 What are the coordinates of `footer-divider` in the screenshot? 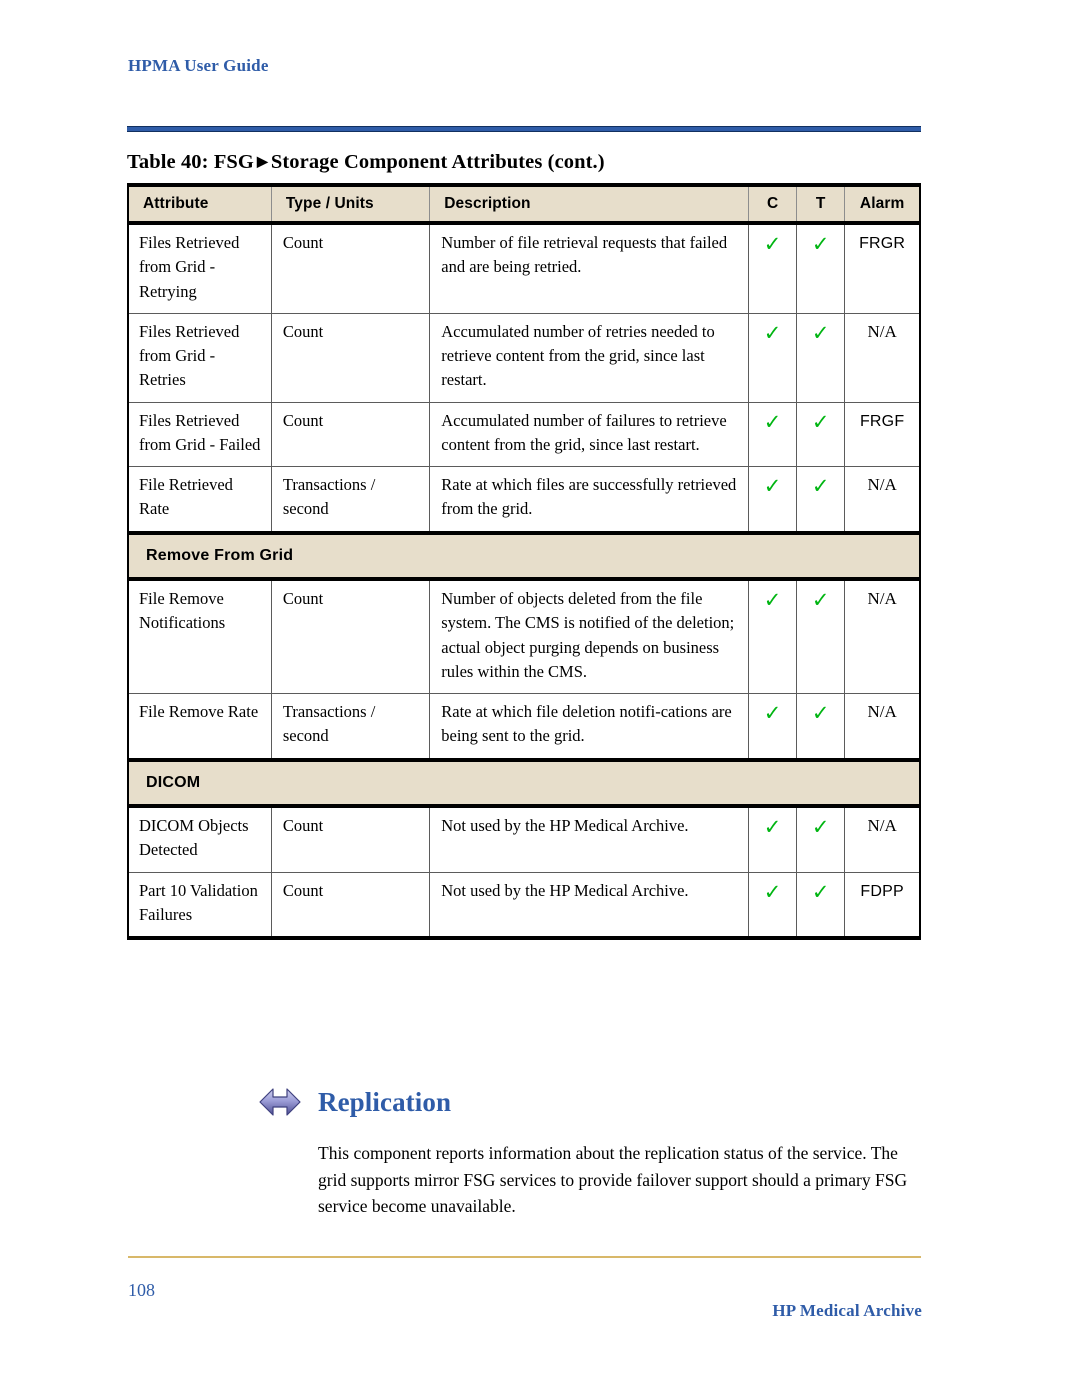 It's located at (524, 1257).